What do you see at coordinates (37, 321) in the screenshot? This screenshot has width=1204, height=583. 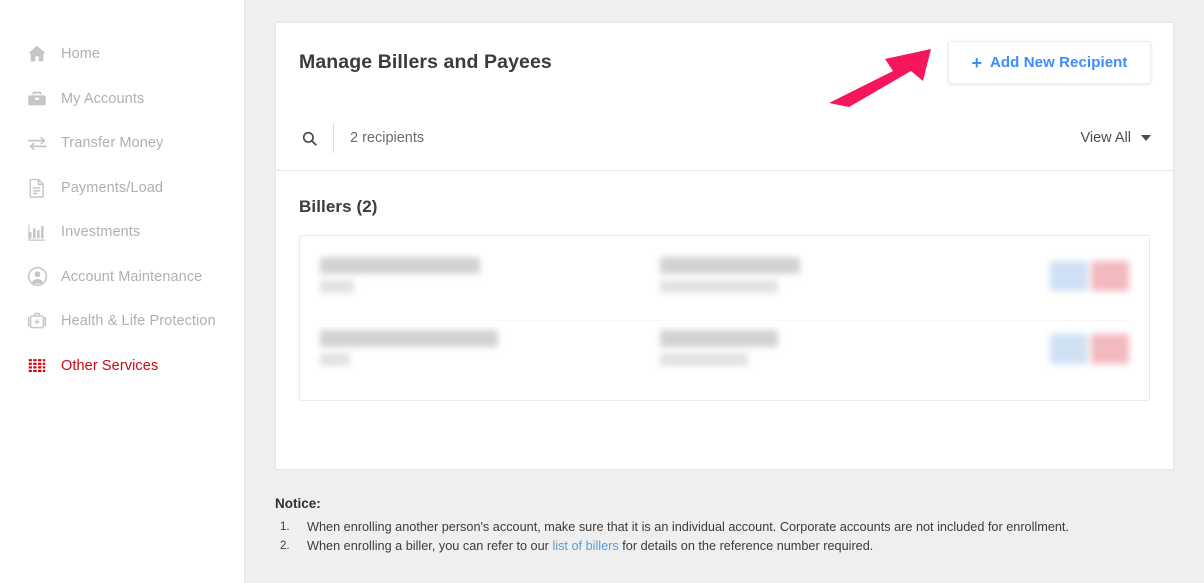 I see `medical-kit-icon` at bounding box center [37, 321].